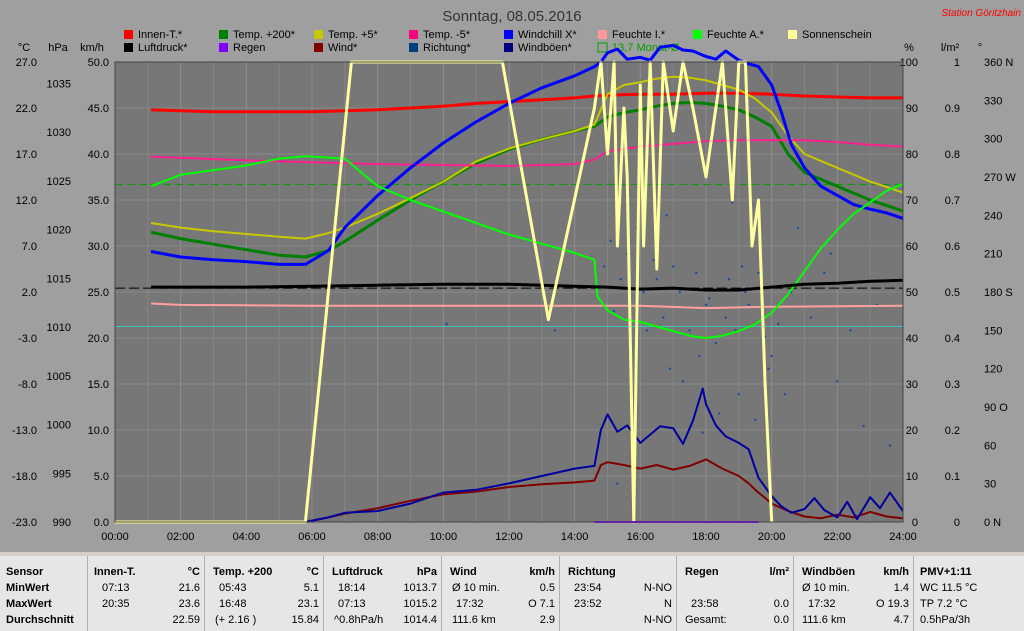  What do you see at coordinates (420, 620) in the screenshot?
I see `luftdruck-avg-val: 1014.4` at bounding box center [420, 620].